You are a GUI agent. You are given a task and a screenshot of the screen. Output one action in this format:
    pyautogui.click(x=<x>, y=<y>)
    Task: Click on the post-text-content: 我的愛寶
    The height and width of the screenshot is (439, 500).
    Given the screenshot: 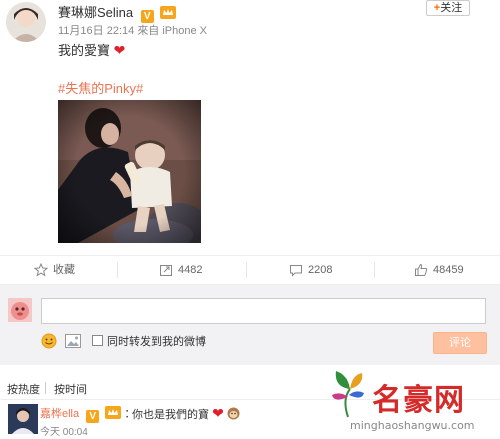 What is the action you would take?
    pyautogui.click(x=84, y=50)
    